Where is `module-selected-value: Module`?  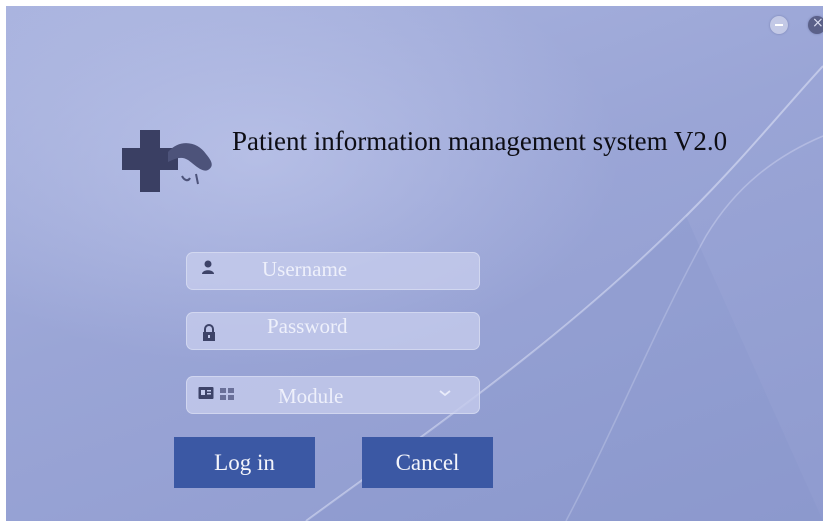 module-selected-value: Module is located at coordinates (311, 396).